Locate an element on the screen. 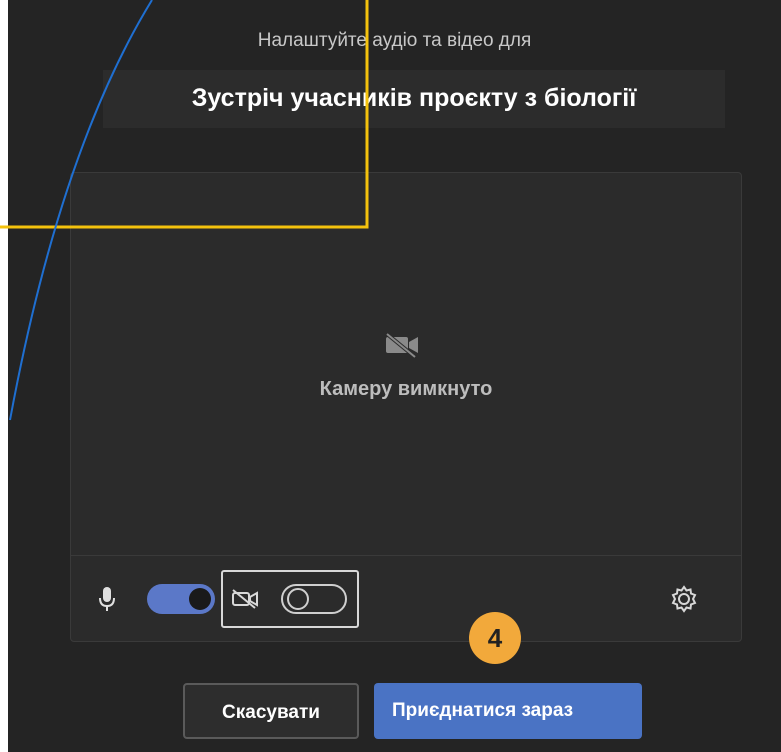 This screenshot has width=781, height=752. meeting-title: Зустріч учасників проєкту з біології is located at coordinates (414, 98).